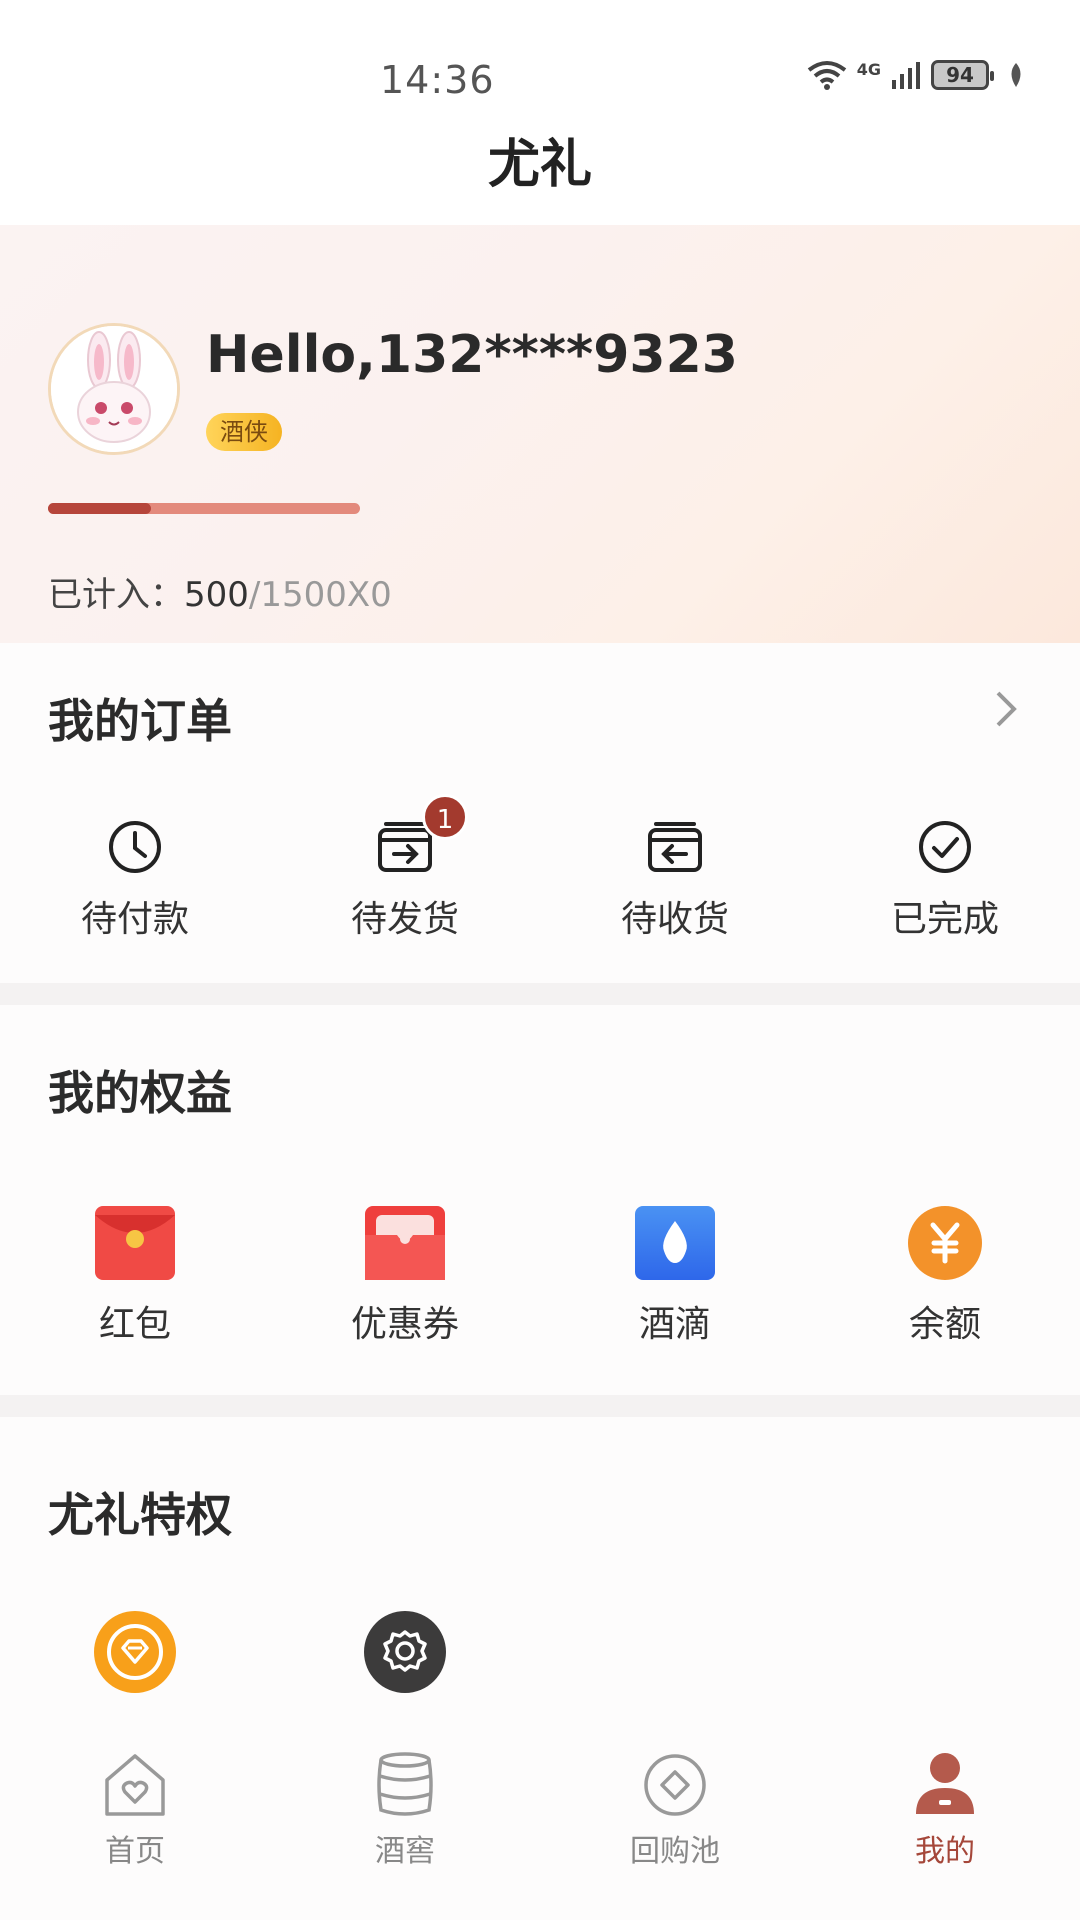 Image resolution: width=1080 pixels, height=1920 pixels. Describe the element at coordinates (135, 1851) in the screenshot. I see `tab-label: 首页` at that location.